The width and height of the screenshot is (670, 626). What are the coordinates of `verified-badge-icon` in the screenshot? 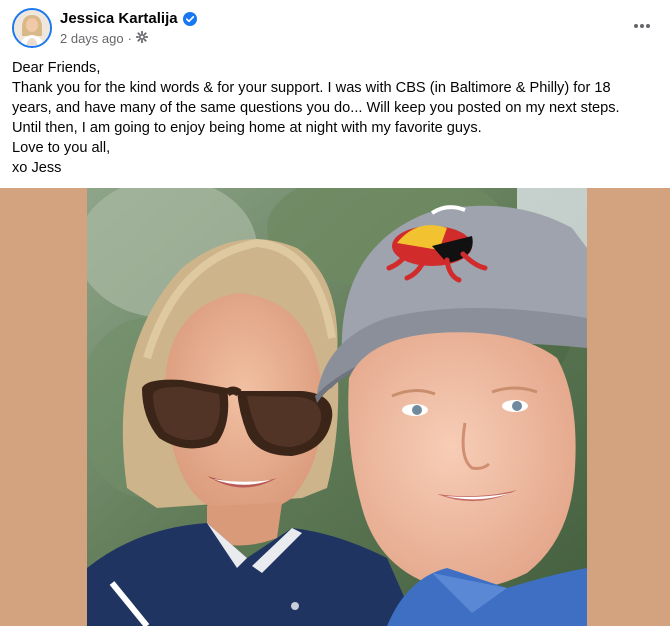 It's located at (189, 18).